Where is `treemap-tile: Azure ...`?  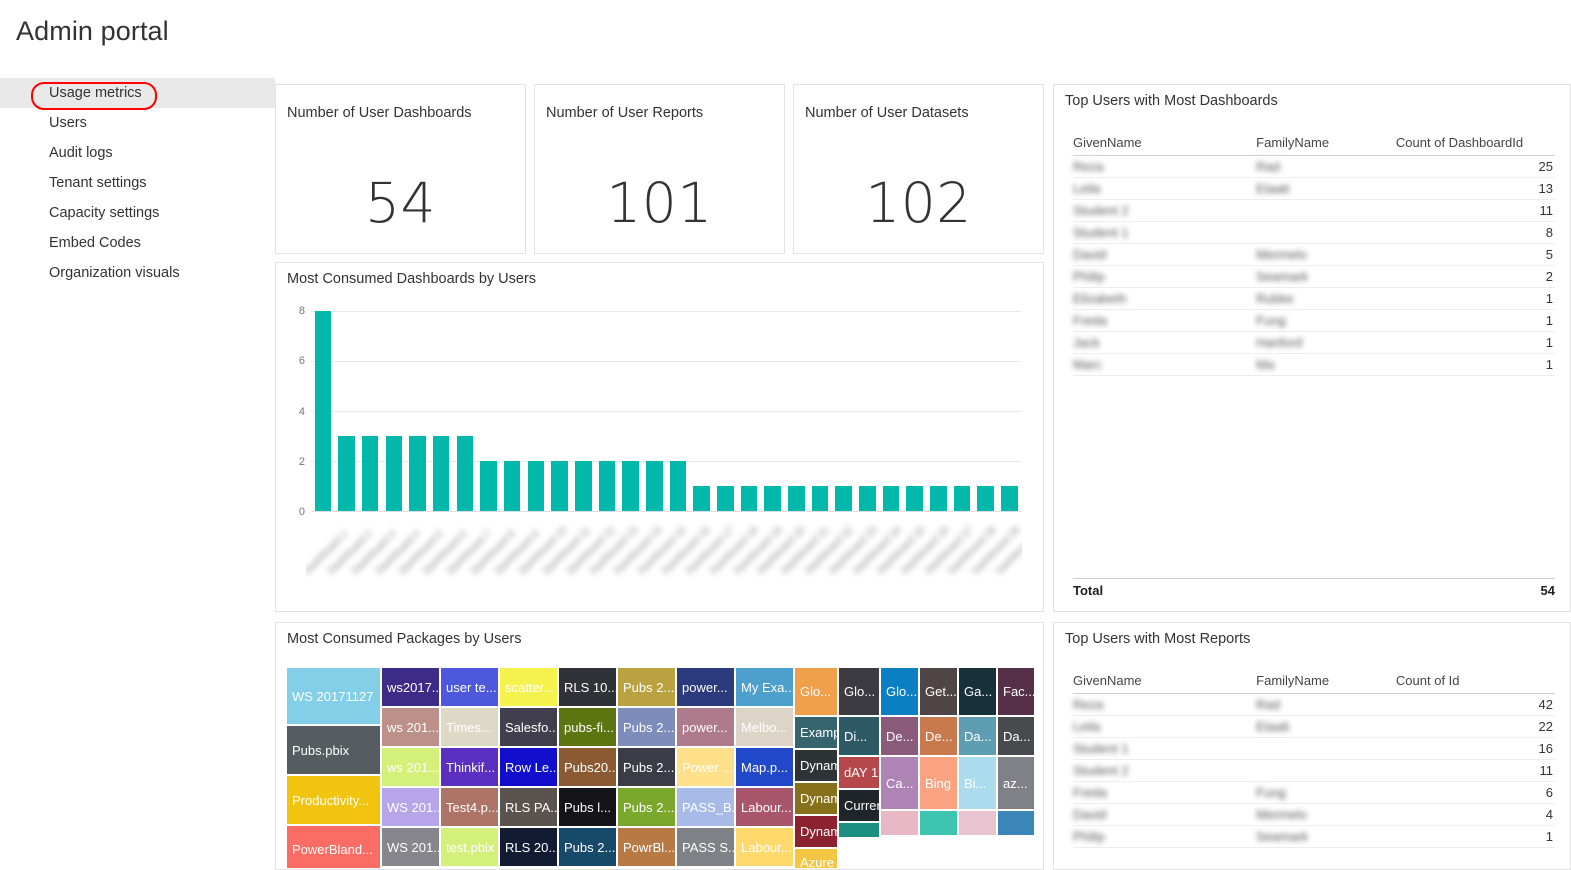 treemap-tile: Azure ... is located at coordinates (816, 858).